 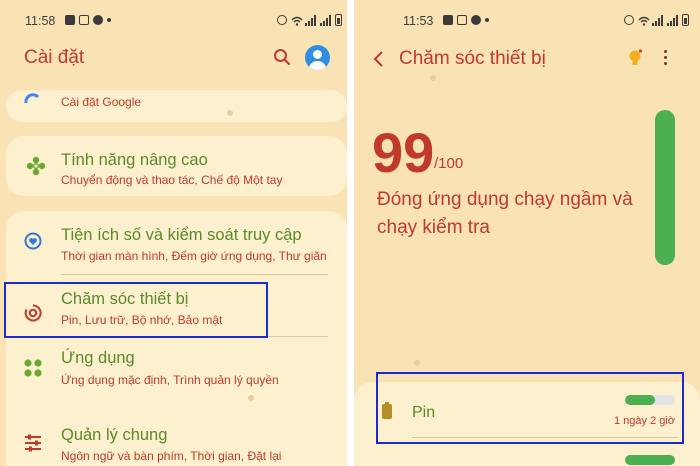 I want to click on optimize-prompt: Đóng ứng dụng chạy ngầm và chạy kiểm tra, so click(x=512, y=214).